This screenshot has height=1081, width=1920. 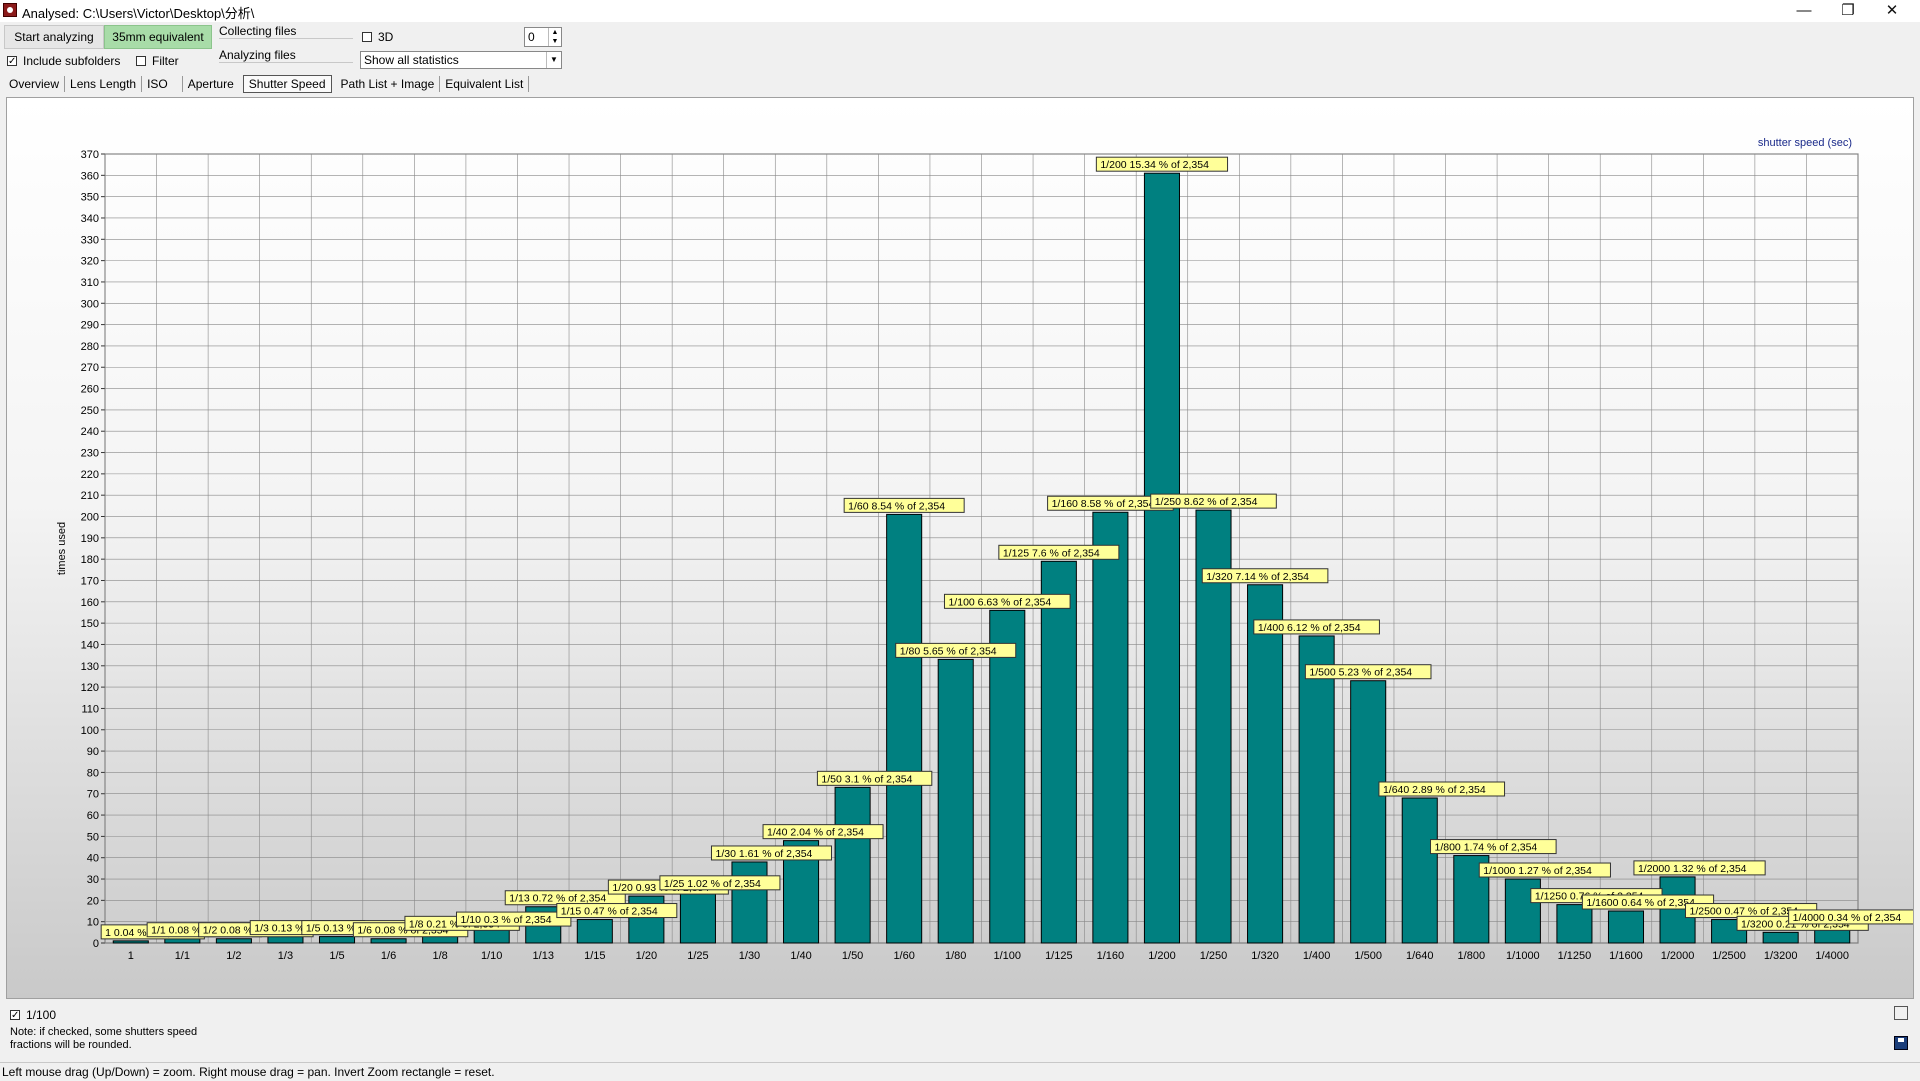 What do you see at coordinates (646, 956) in the screenshot?
I see `x-tick-label: 1/20` at bounding box center [646, 956].